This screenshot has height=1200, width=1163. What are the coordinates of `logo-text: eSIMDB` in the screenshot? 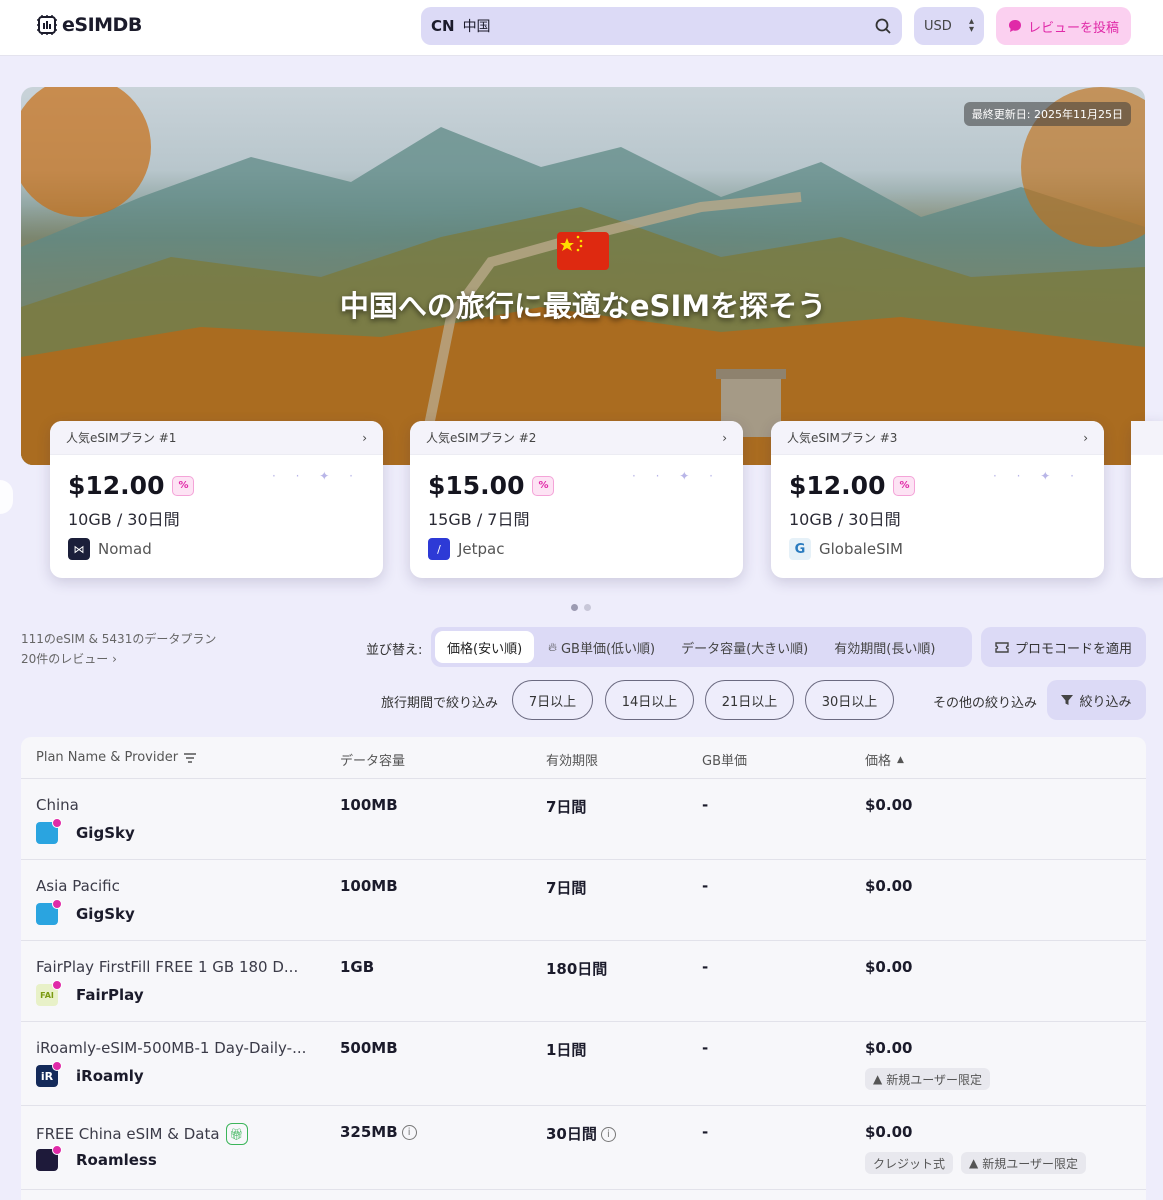 It's located at (102, 25).